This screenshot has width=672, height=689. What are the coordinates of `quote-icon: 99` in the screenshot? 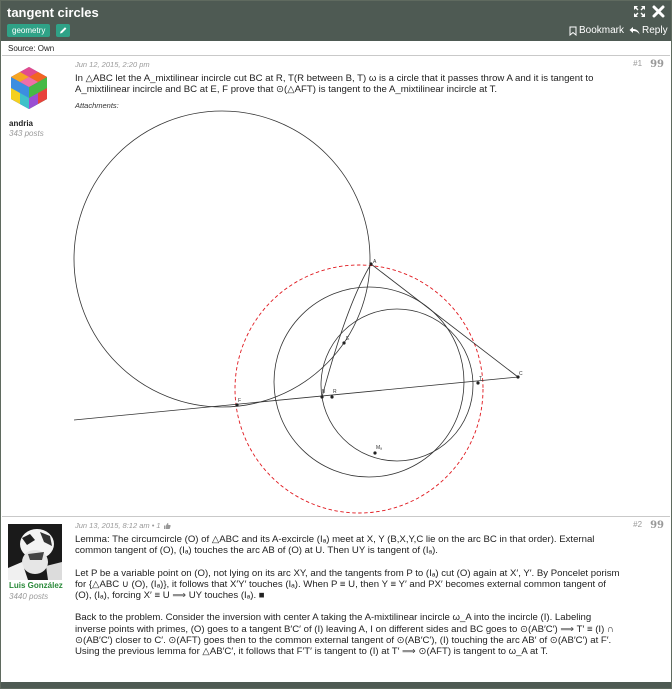 It's located at (657, 525).